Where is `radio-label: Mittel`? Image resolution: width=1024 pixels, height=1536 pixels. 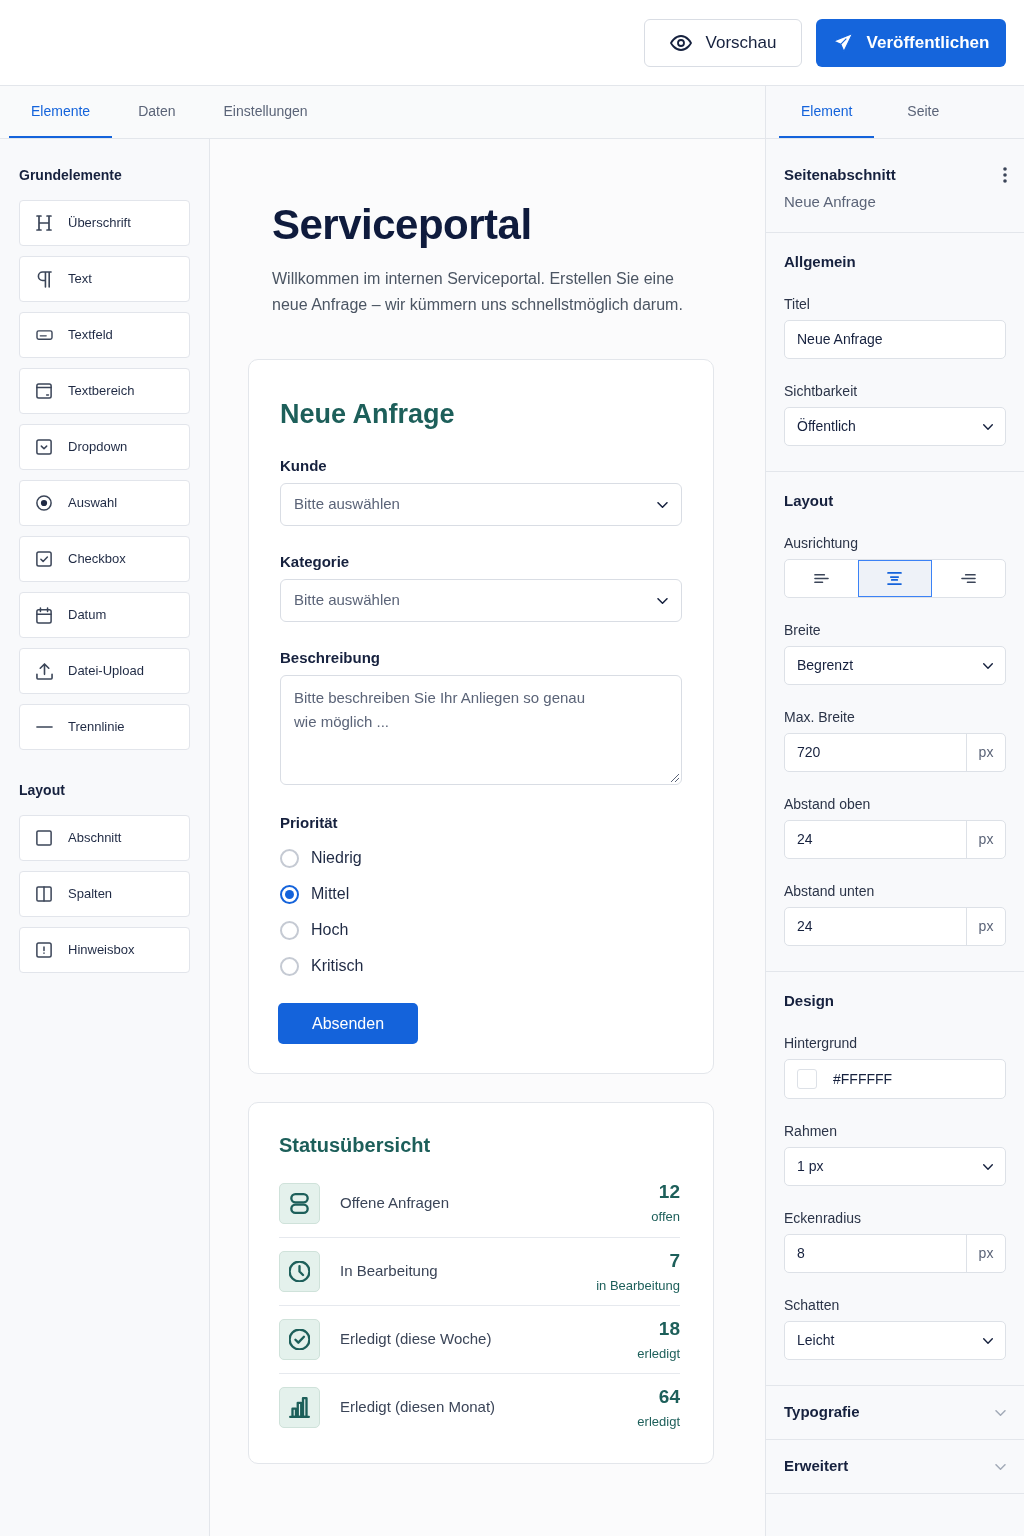 radio-label: Mittel is located at coordinates (330, 894).